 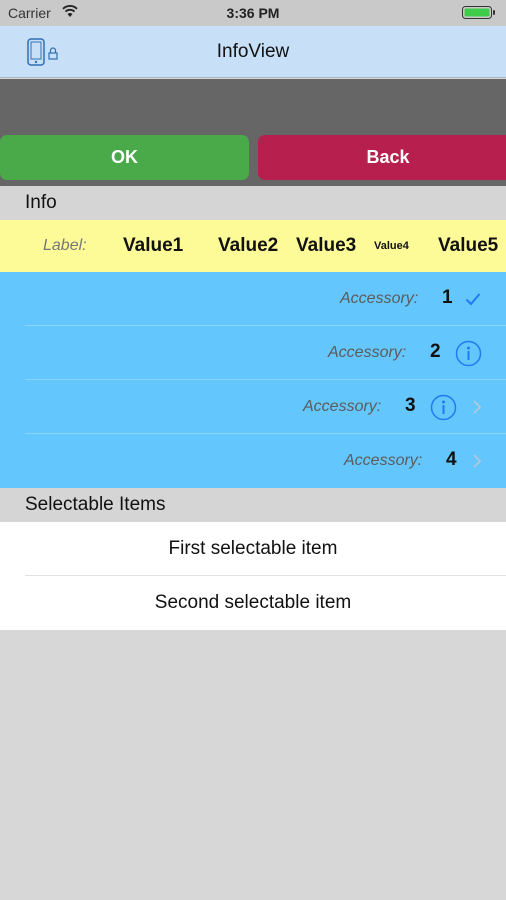 I want to click on status-bar: Carrier 3:36 PM, so click(x=253, y=13).